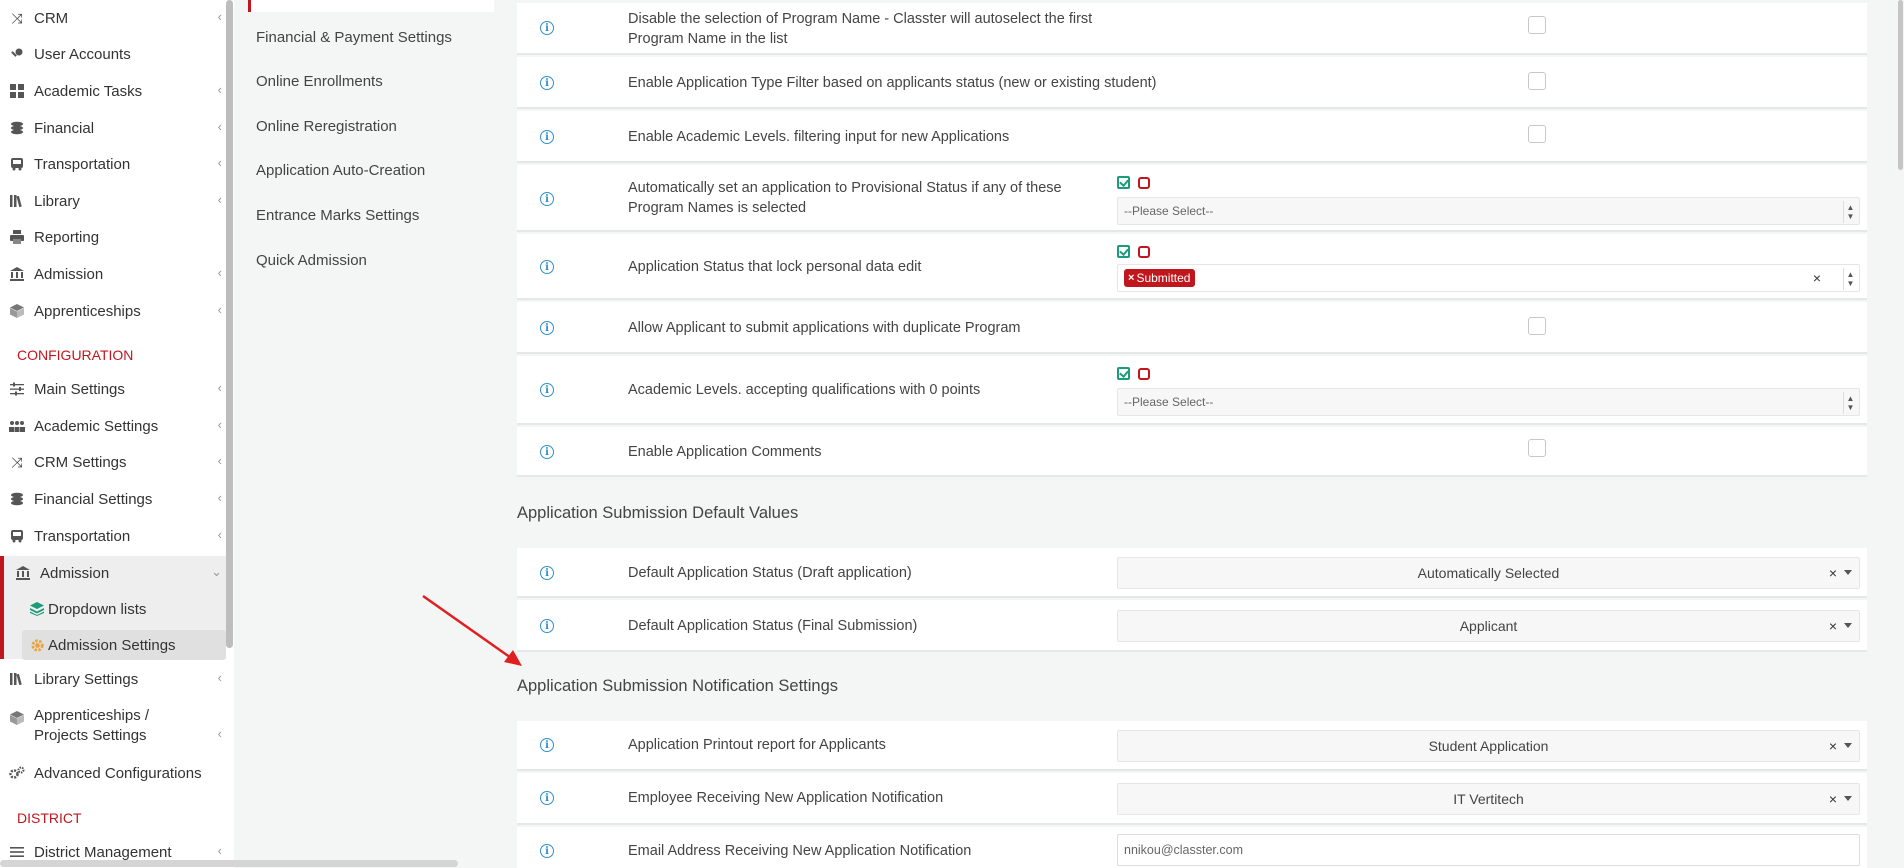 The image size is (1904, 868). What do you see at coordinates (113, 128) in the screenshot?
I see `sidebar-item-financial: Financial ‹` at bounding box center [113, 128].